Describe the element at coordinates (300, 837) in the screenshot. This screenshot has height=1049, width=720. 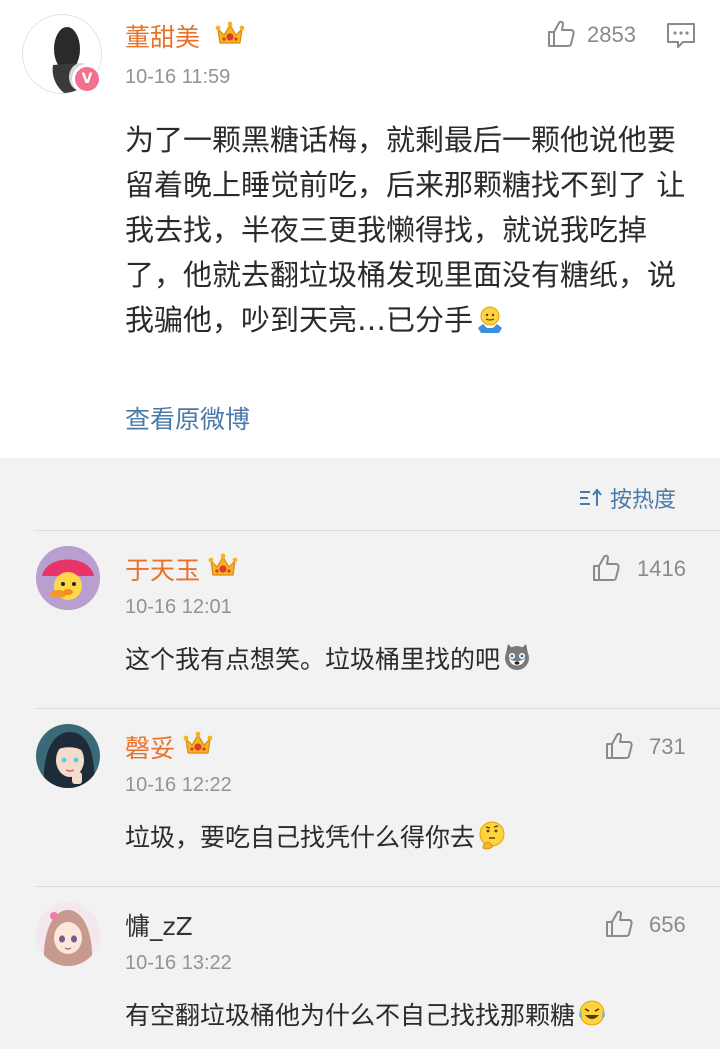
I see `comment-text-content: 垃圾，要吃自己找凭什么得你去` at that location.